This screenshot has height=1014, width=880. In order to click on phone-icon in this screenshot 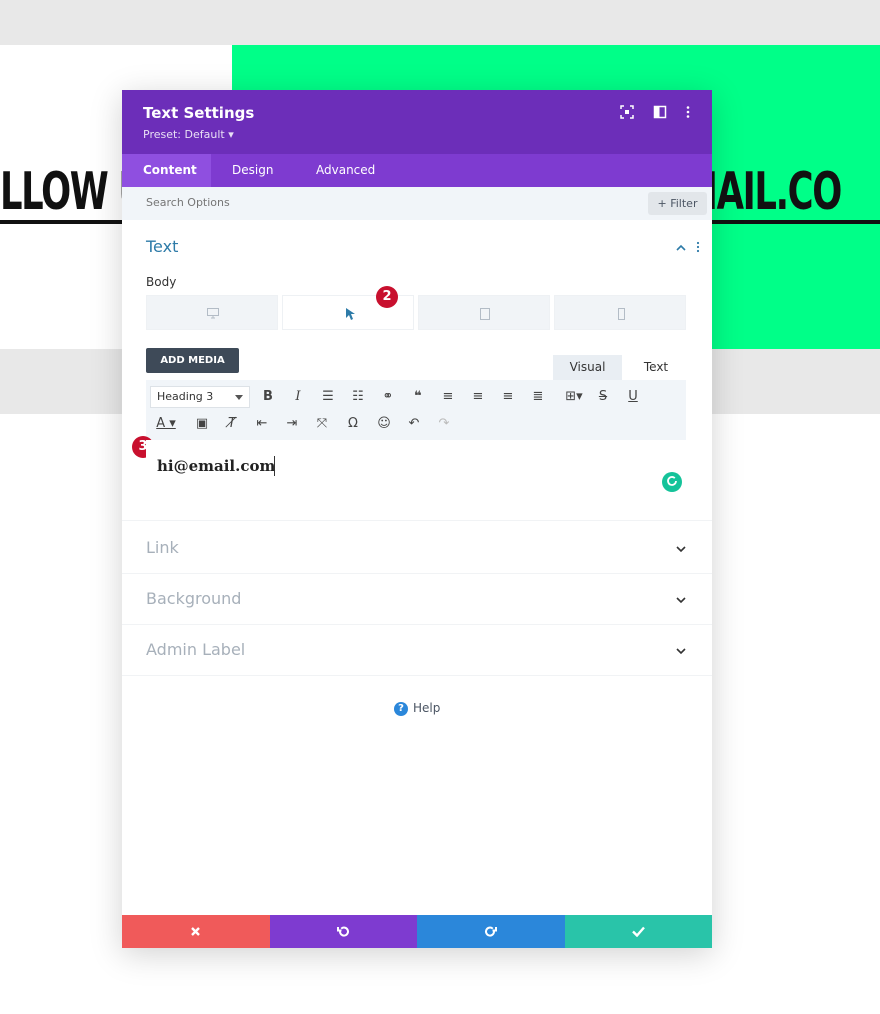, I will do `click(621, 314)`.